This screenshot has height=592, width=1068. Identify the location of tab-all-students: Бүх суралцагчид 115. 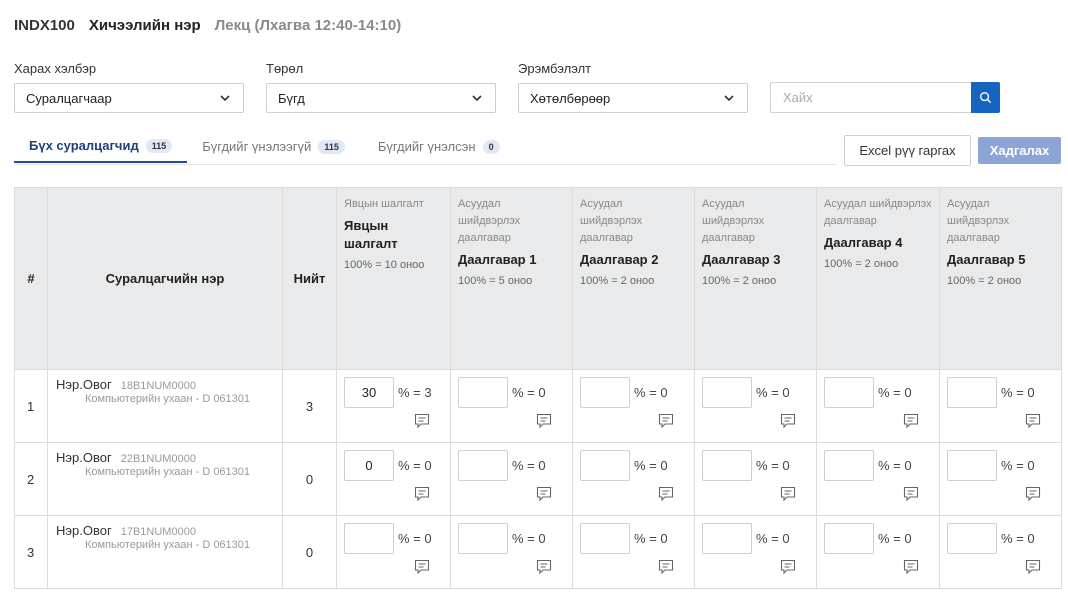
(101, 146).